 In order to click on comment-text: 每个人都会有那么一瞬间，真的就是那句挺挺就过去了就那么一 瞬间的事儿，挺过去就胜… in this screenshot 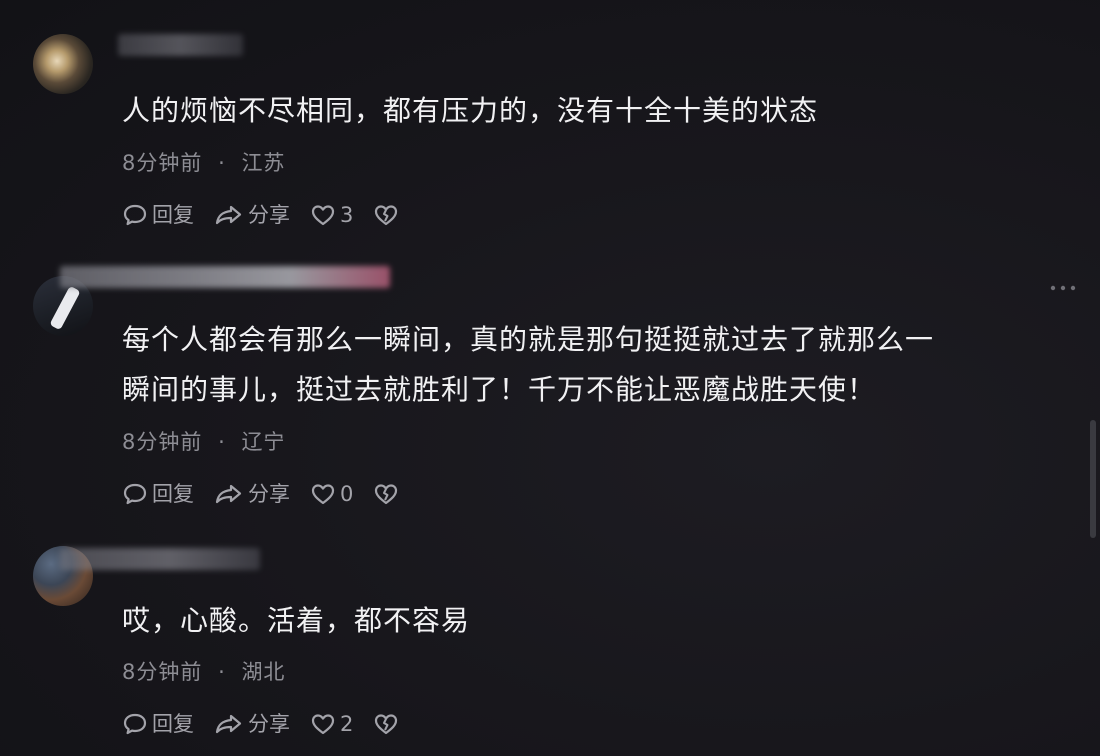, I will do `click(591, 365)`.